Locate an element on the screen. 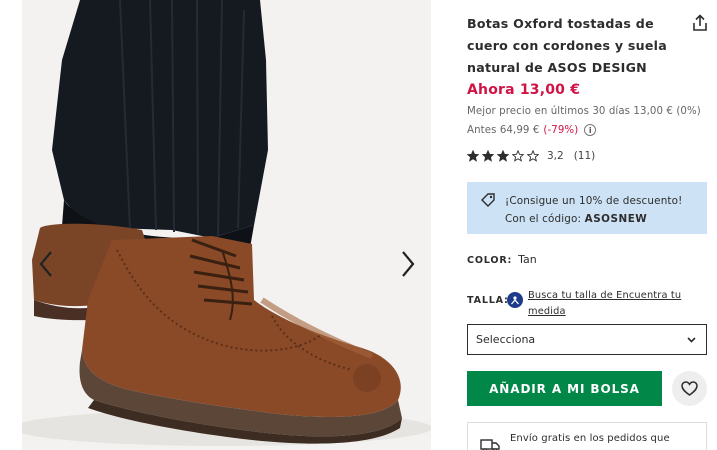 This screenshot has width=717, height=450. color-row: COLOR: Tan is located at coordinates (502, 259).